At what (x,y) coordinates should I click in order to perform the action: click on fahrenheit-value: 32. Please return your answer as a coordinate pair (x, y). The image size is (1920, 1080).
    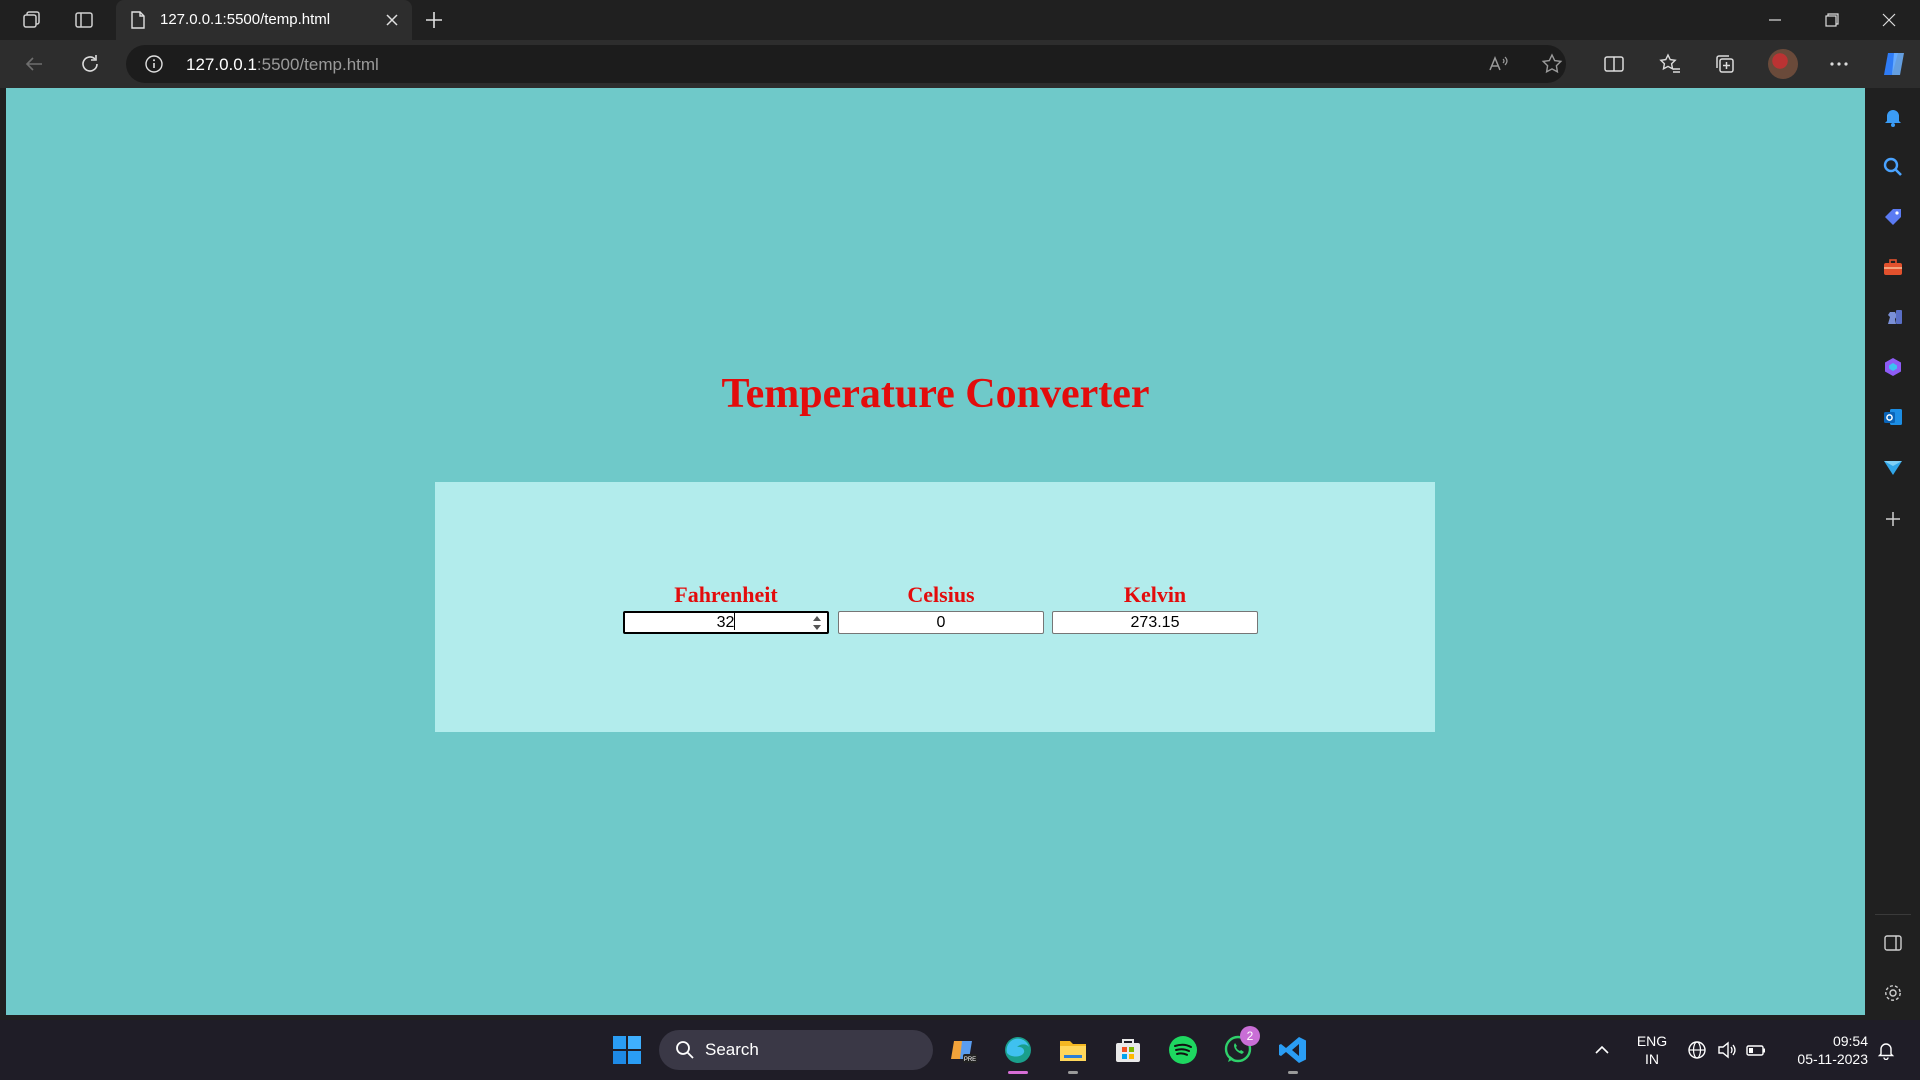
    Looking at the image, I should click on (725, 622).